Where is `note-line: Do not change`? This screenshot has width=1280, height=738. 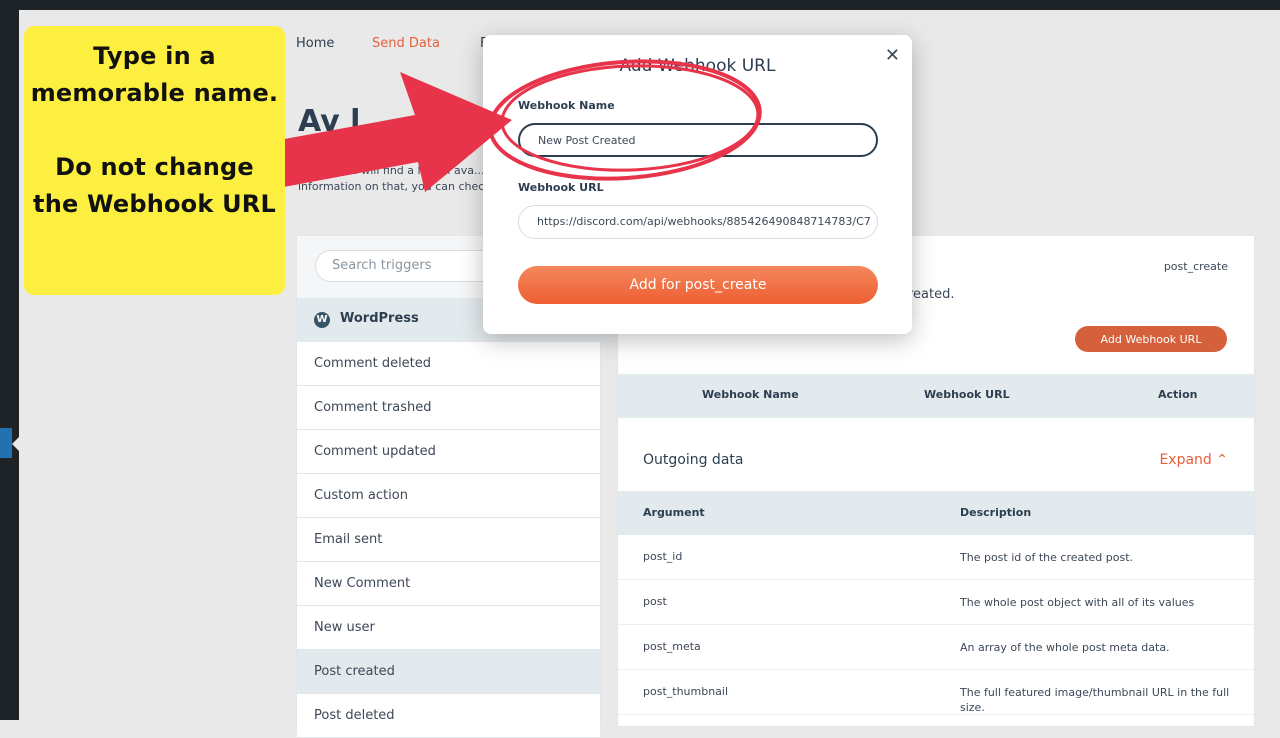 note-line: Do not change is located at coordinates (154, 167).